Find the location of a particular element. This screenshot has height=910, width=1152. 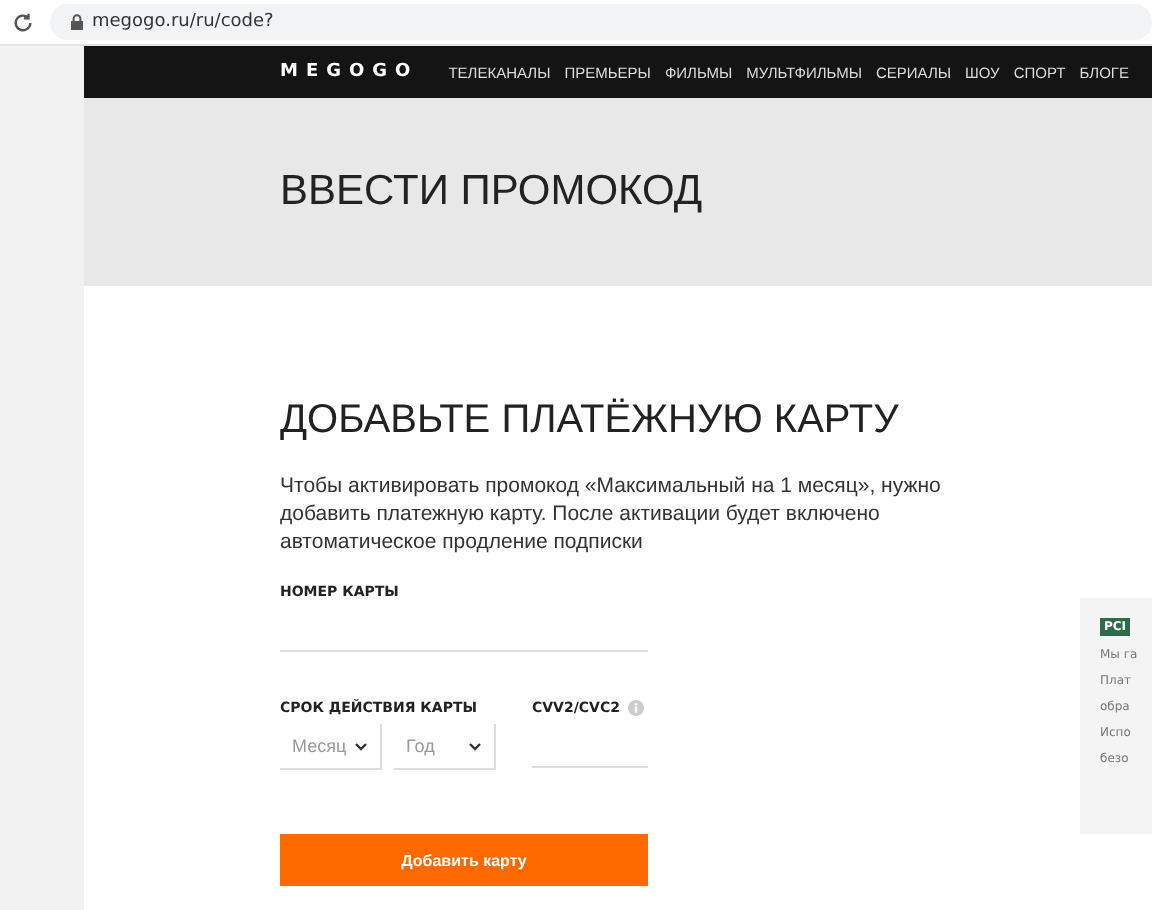

page-title: ВВЕСТИ ПРОМОКОД is located at coordinates (491, 192).